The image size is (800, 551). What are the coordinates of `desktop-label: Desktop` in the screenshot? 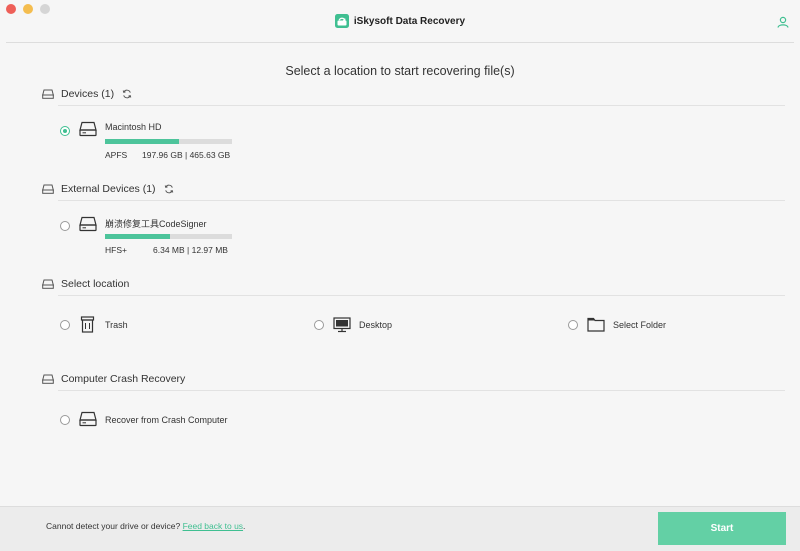 It's located at (376, 325).